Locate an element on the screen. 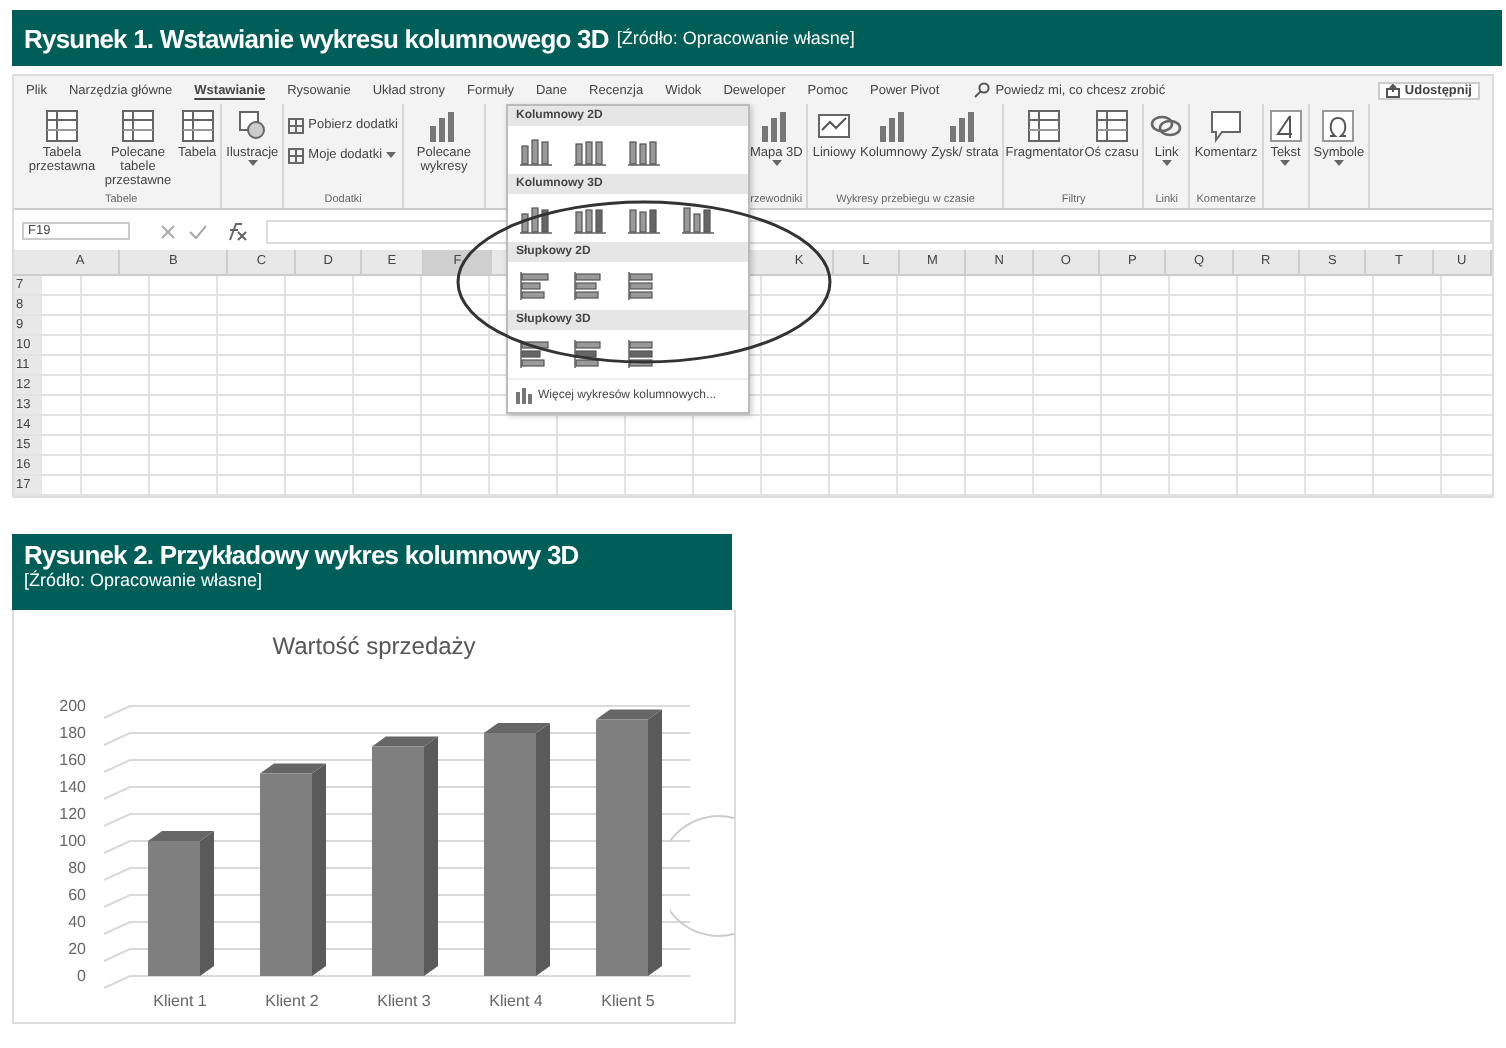 The height and width of the screenshot is (1048, 1506). figure-caption: Rysunek 2. Przykładowy wykres kolumnowy 3D is located at coordinates (302, 555).